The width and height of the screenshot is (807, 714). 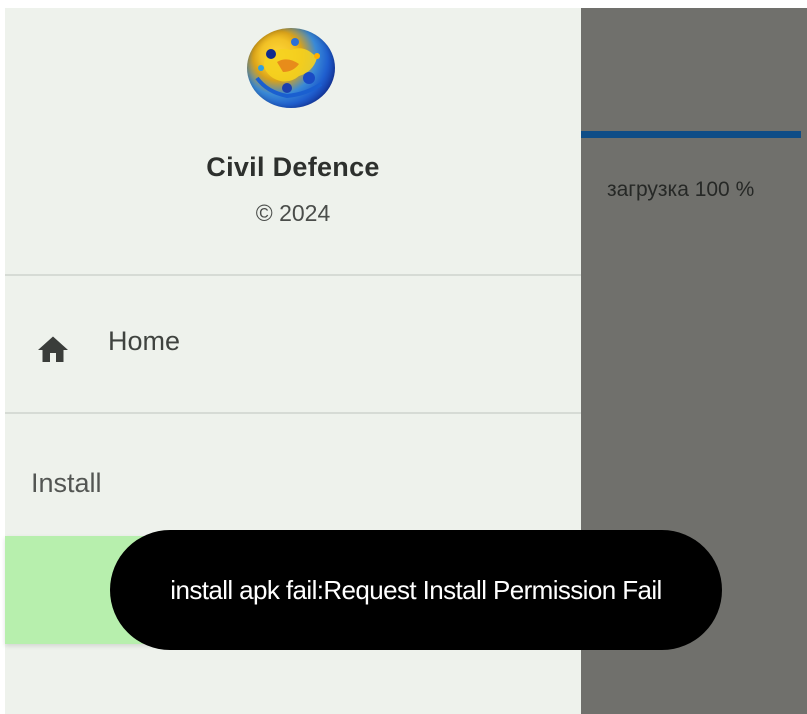 I want to click on copyright-text: © 2024, so click(x=293, y=213).